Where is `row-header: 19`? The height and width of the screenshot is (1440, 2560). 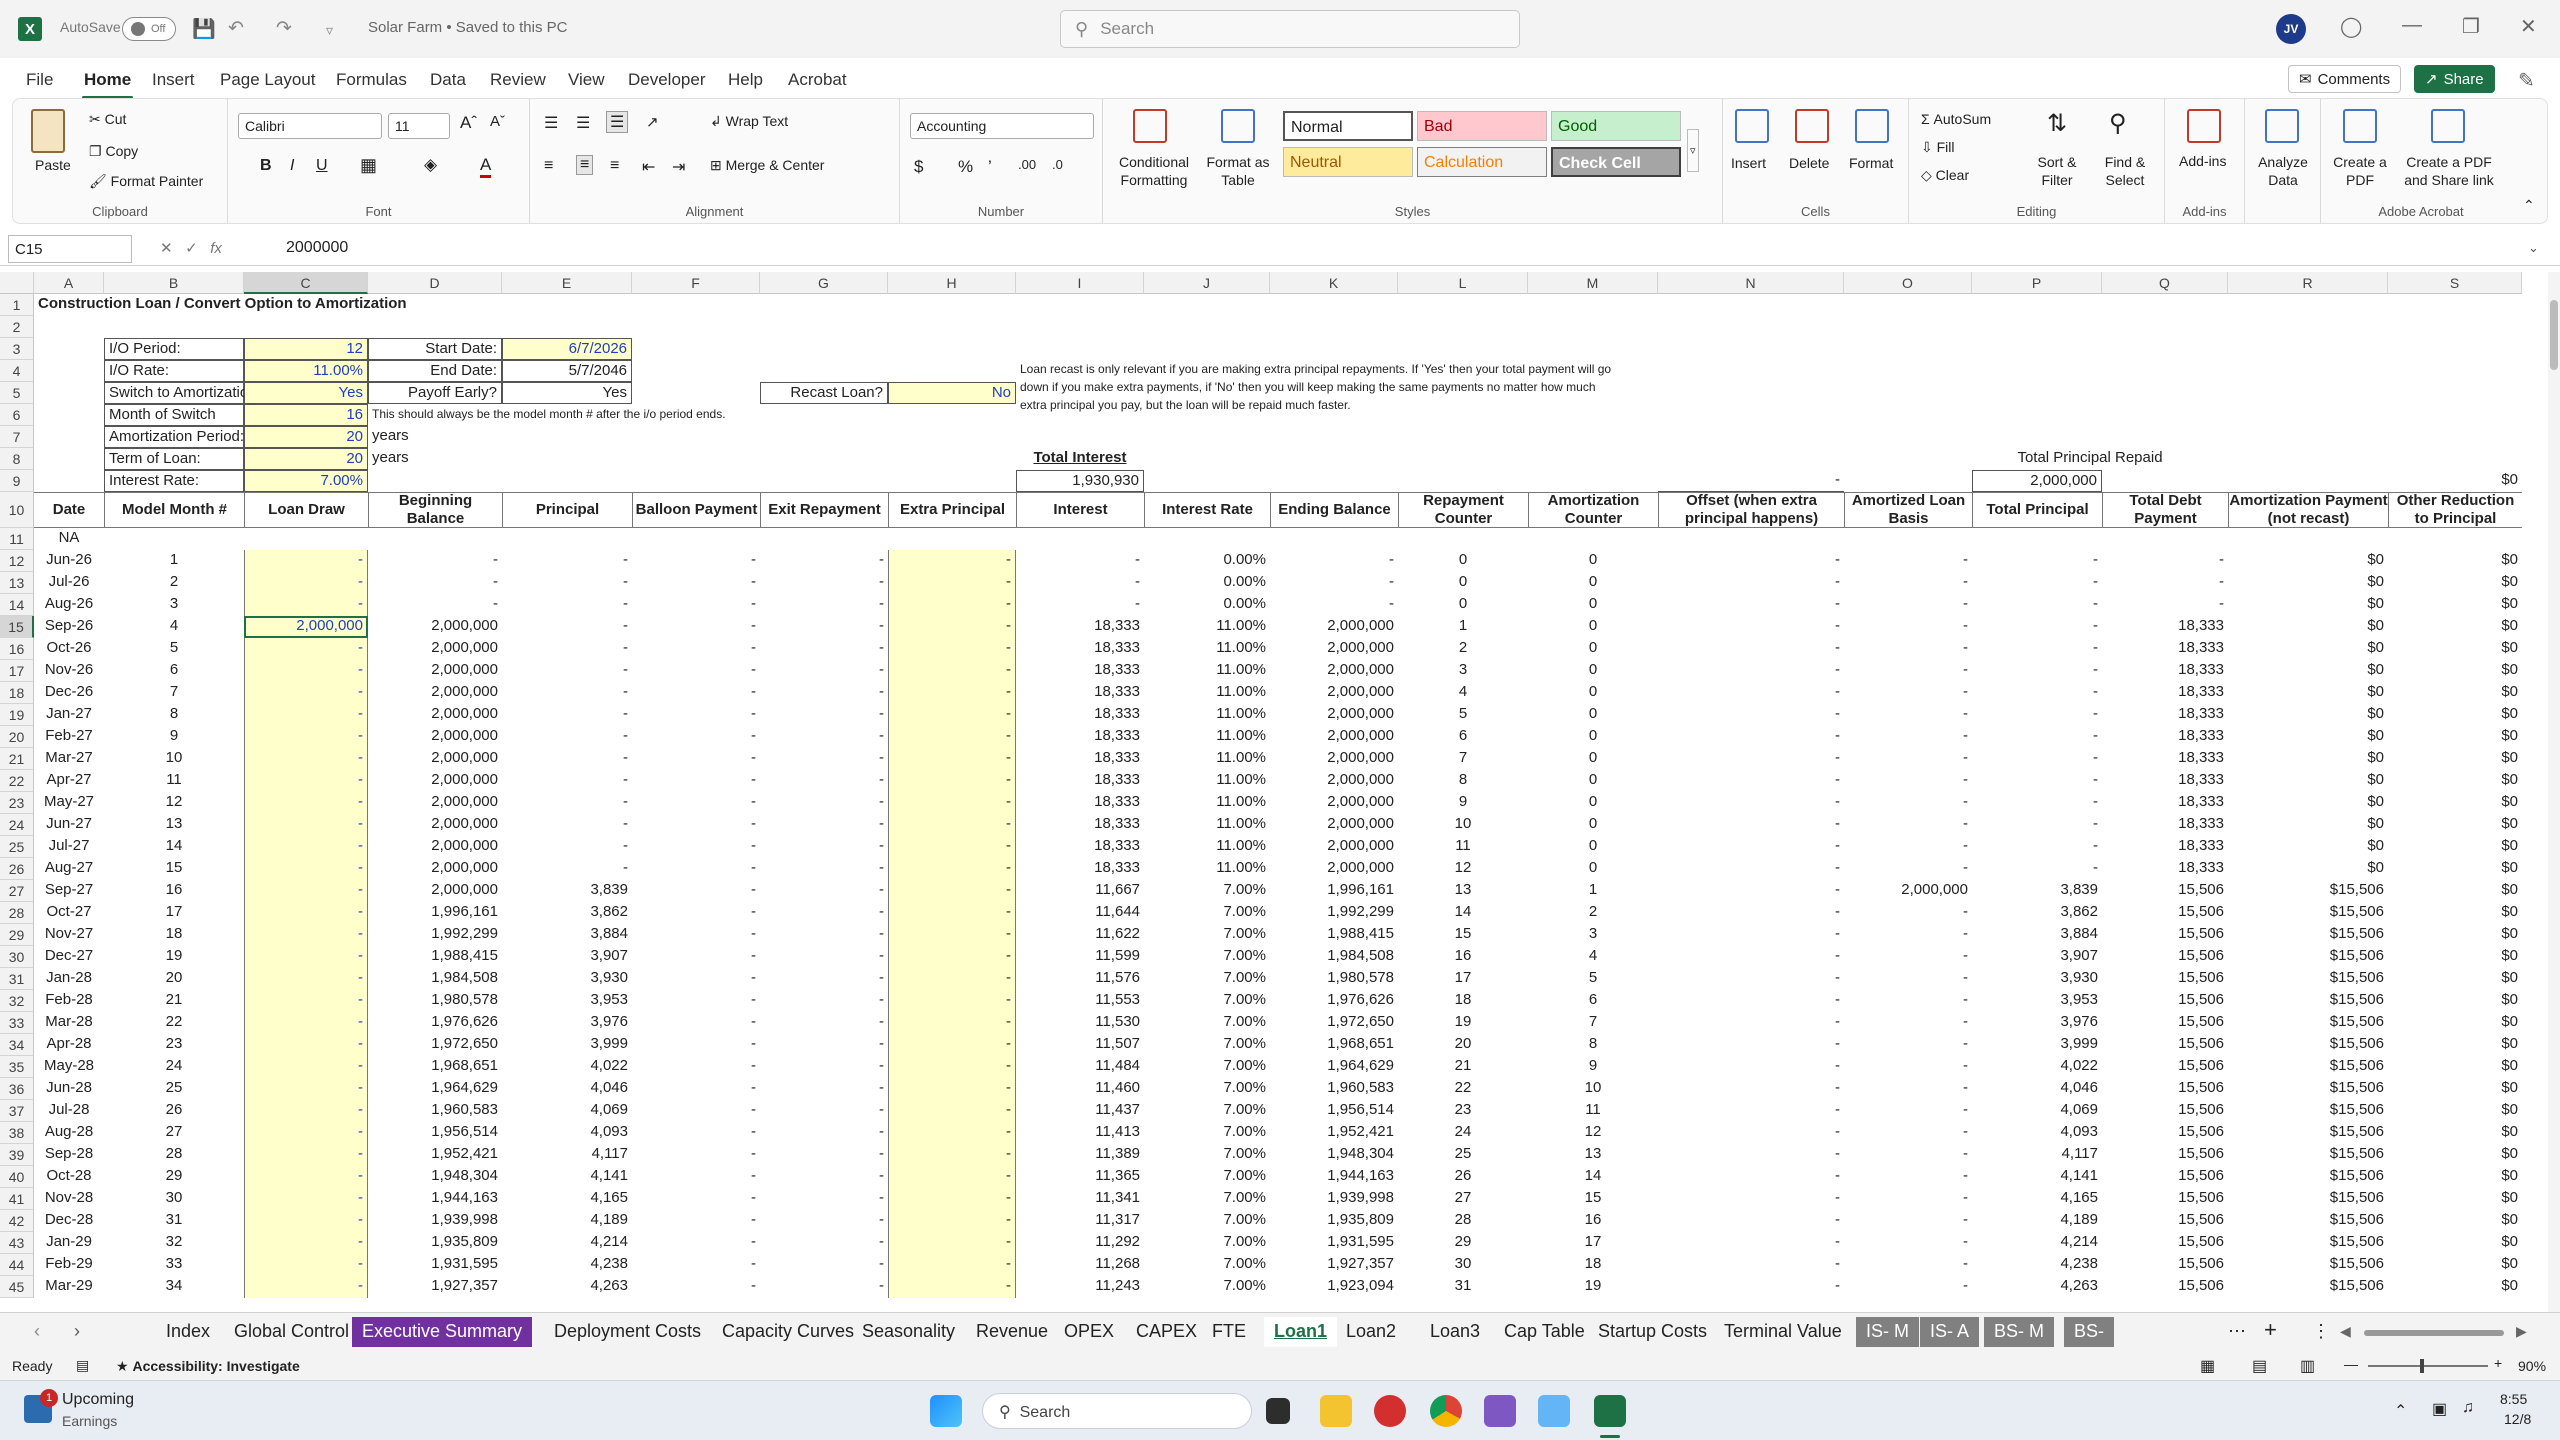 row-header: 19 is located at coordinates (17, 715).